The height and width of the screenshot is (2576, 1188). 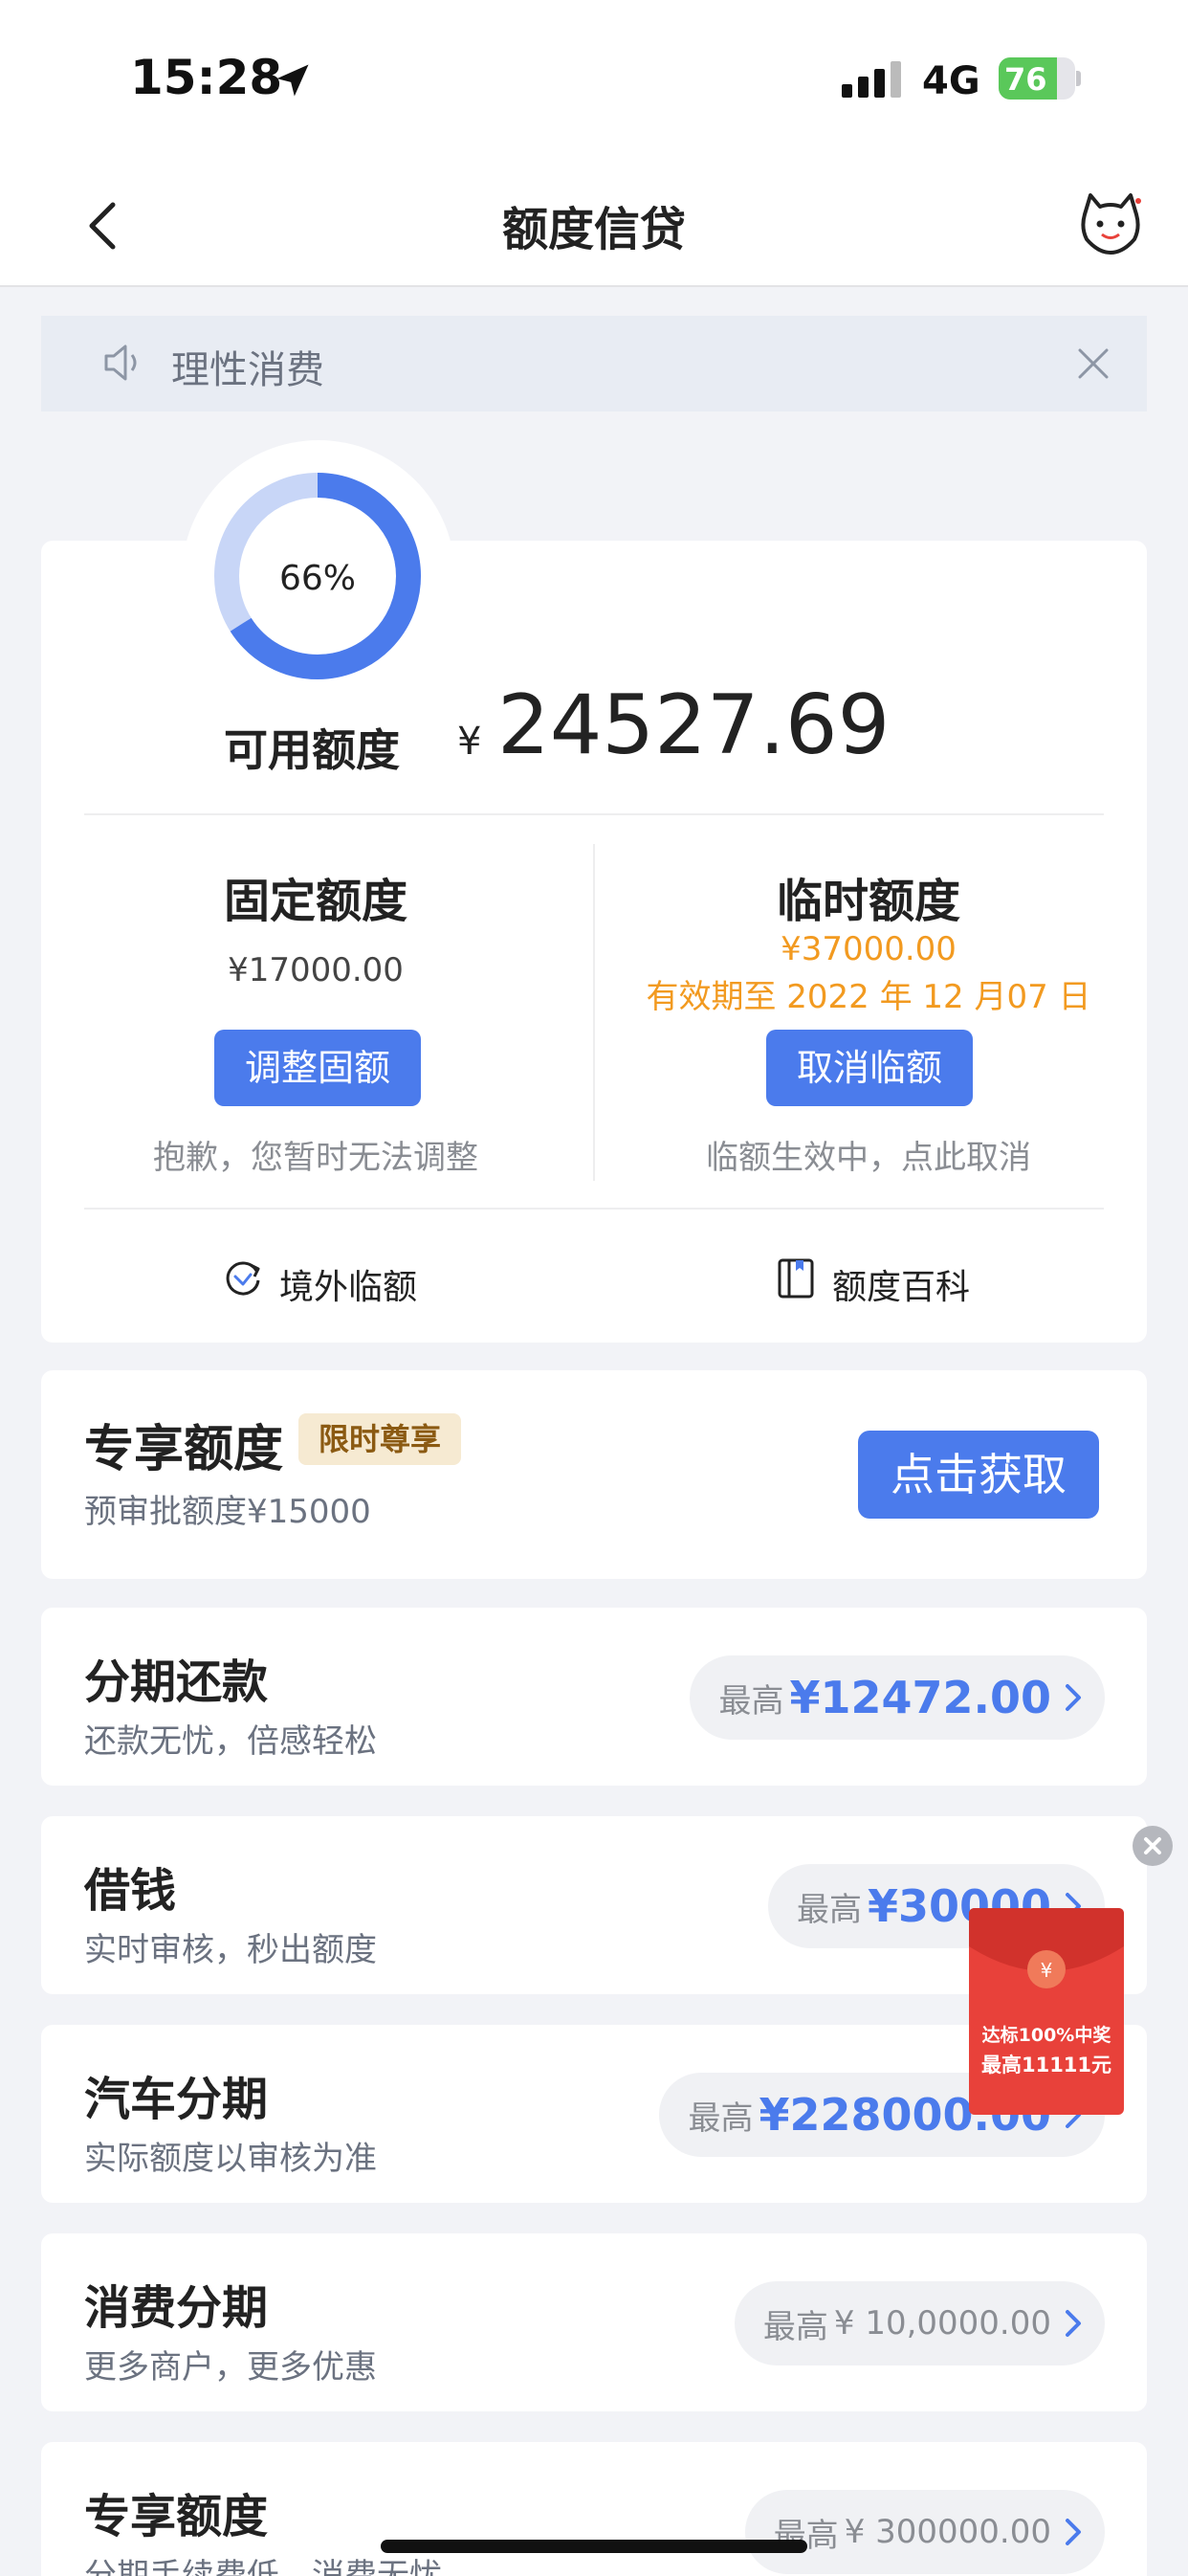 I want to click on cellular-signal-icon, so click(x=871, y=79).